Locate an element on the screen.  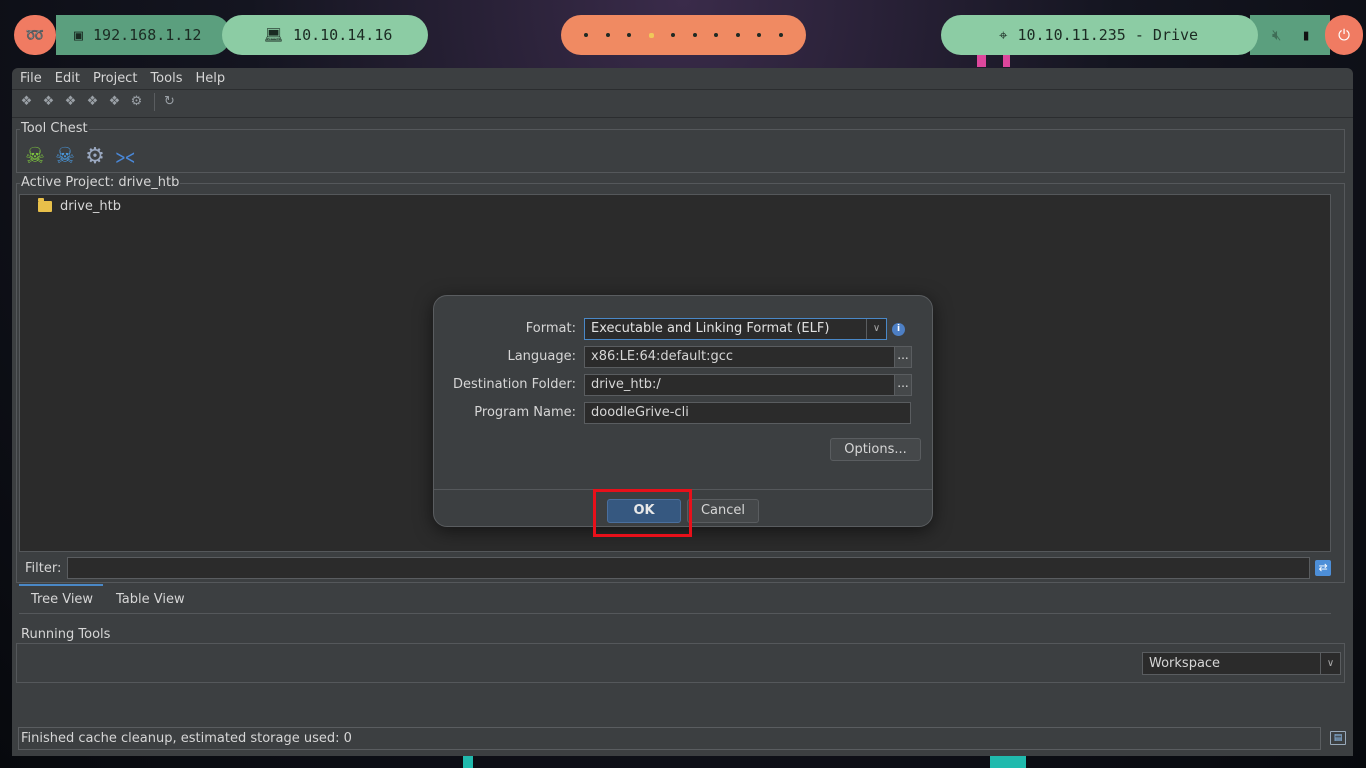
language-field: x86:LE:64:default:gcc is located at coordinates (739, 357).